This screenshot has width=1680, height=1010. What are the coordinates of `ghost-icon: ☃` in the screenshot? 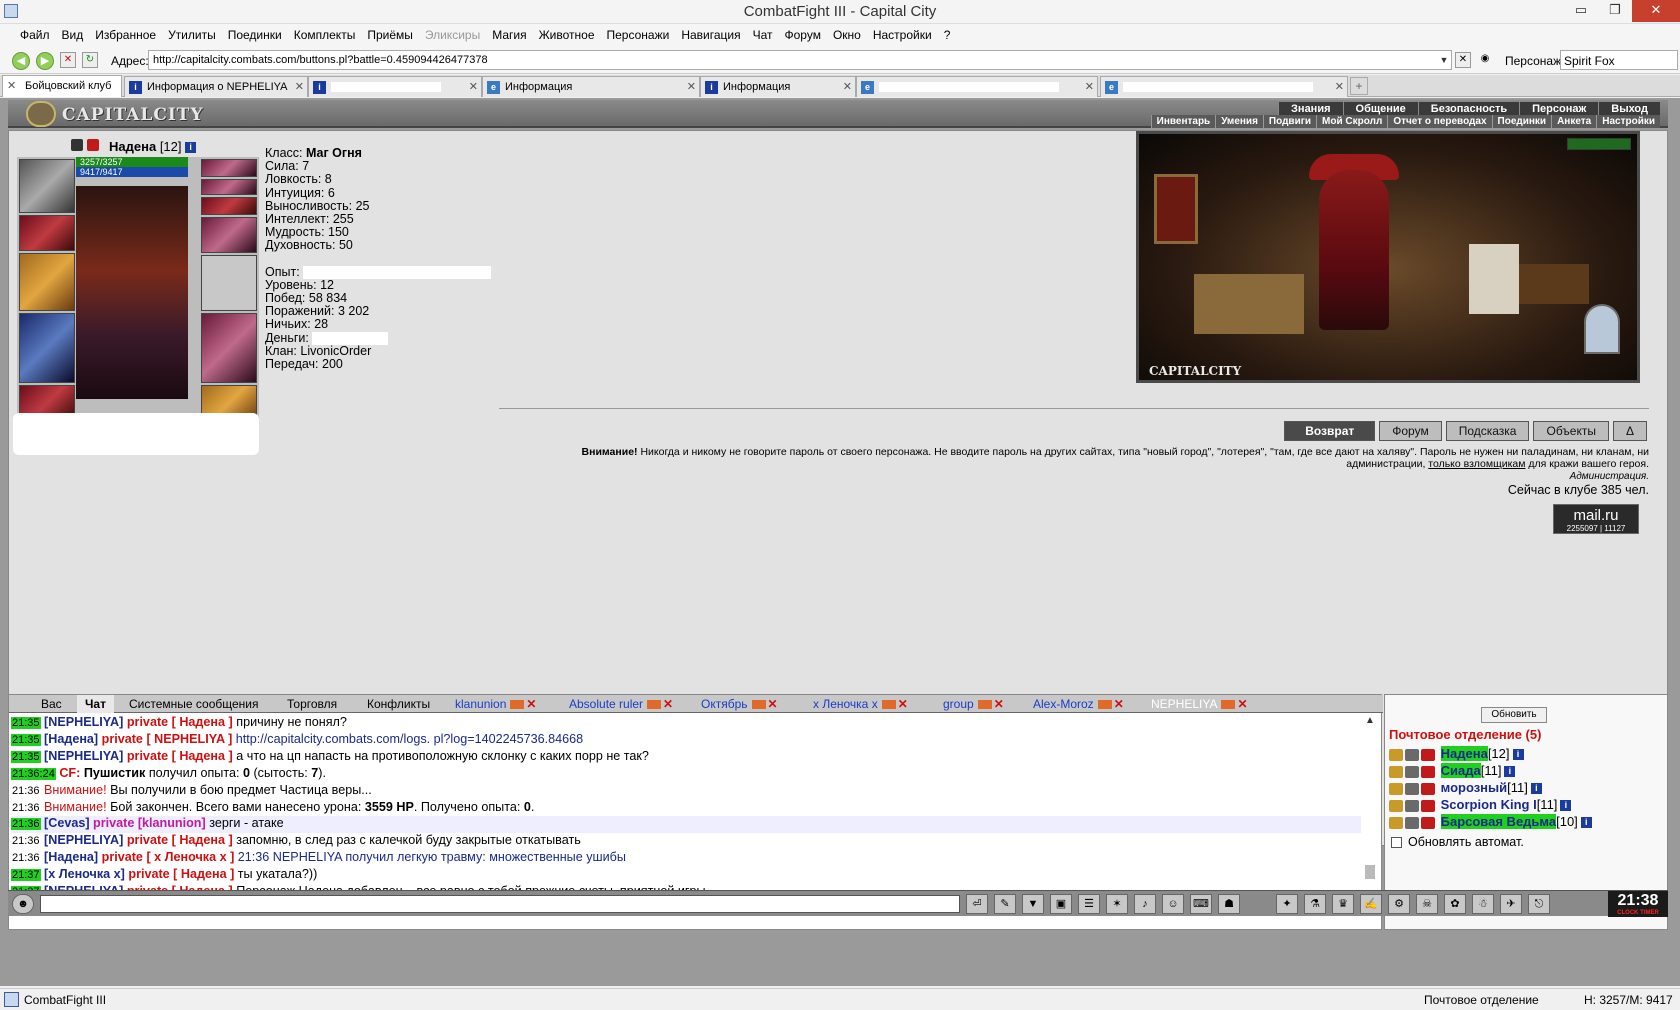 It's located at (1483, 904).